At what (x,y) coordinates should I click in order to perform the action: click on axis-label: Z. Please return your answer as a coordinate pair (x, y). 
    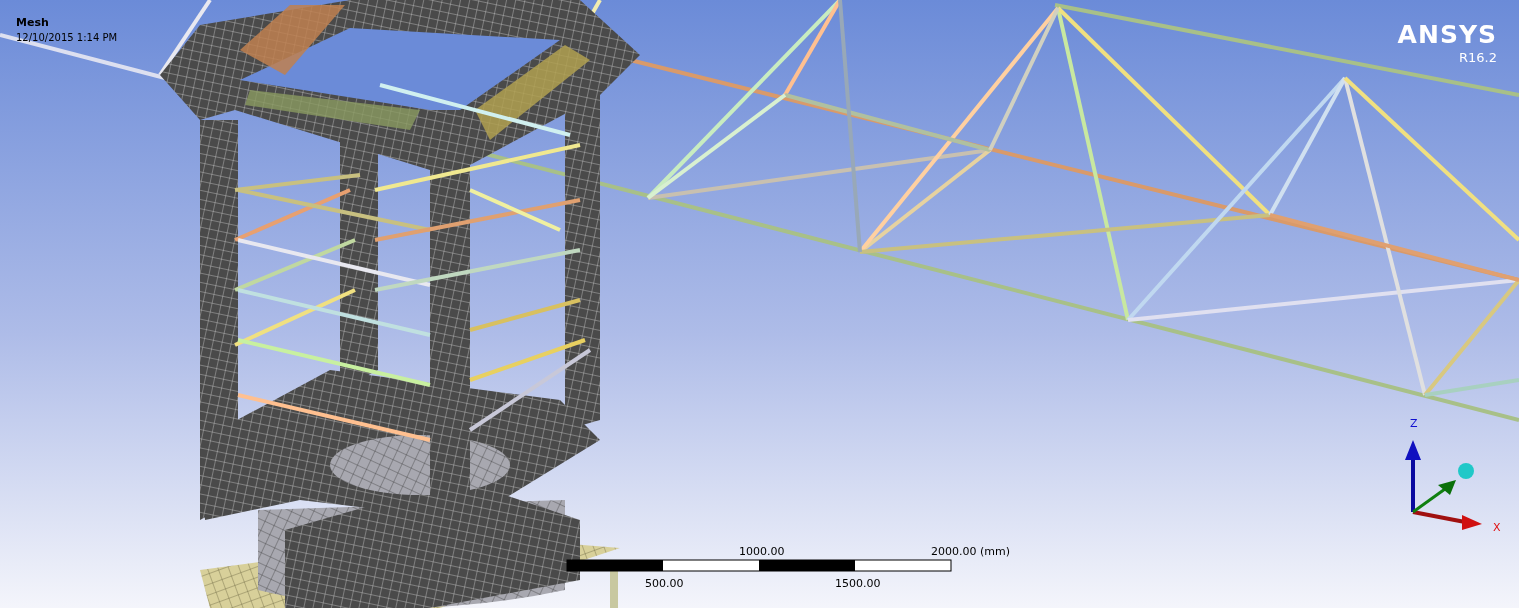
    Looking at the image, I should click on (1414, 423).